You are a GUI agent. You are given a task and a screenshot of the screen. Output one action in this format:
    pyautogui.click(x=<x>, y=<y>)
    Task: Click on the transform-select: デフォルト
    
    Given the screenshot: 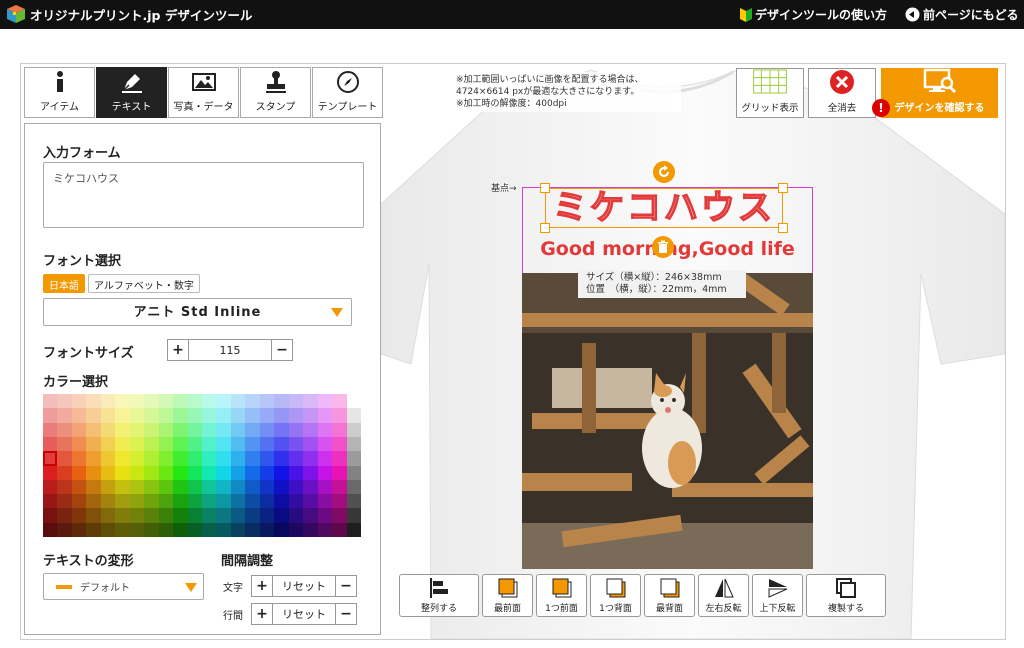 What is the action you would take?
    pyautogui.click(x=123, y=586)
    